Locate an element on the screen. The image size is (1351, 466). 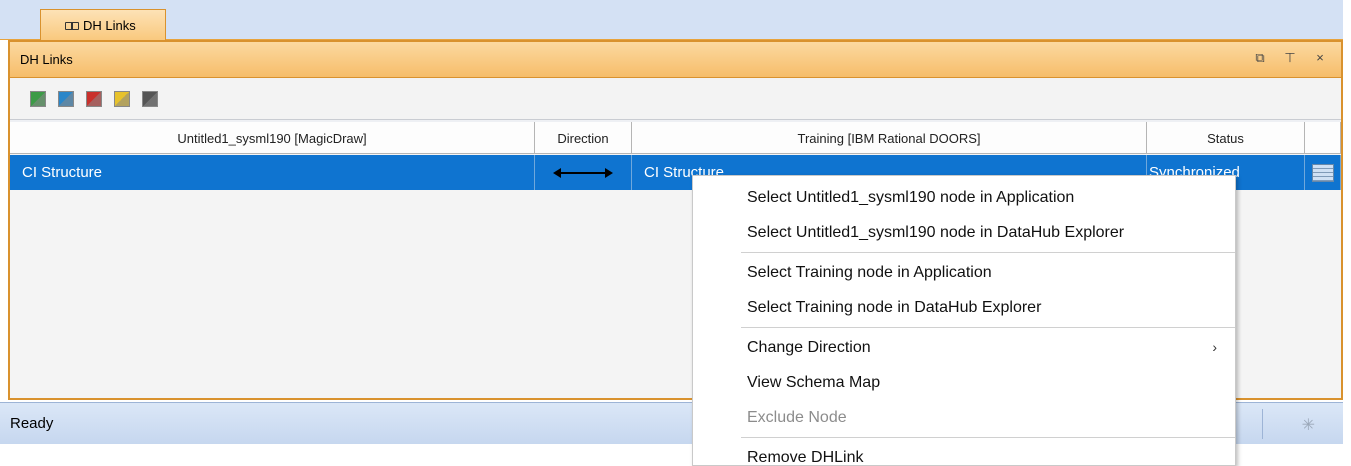
menu-item-label: View Schema Map is located at coordinates (814, 382).